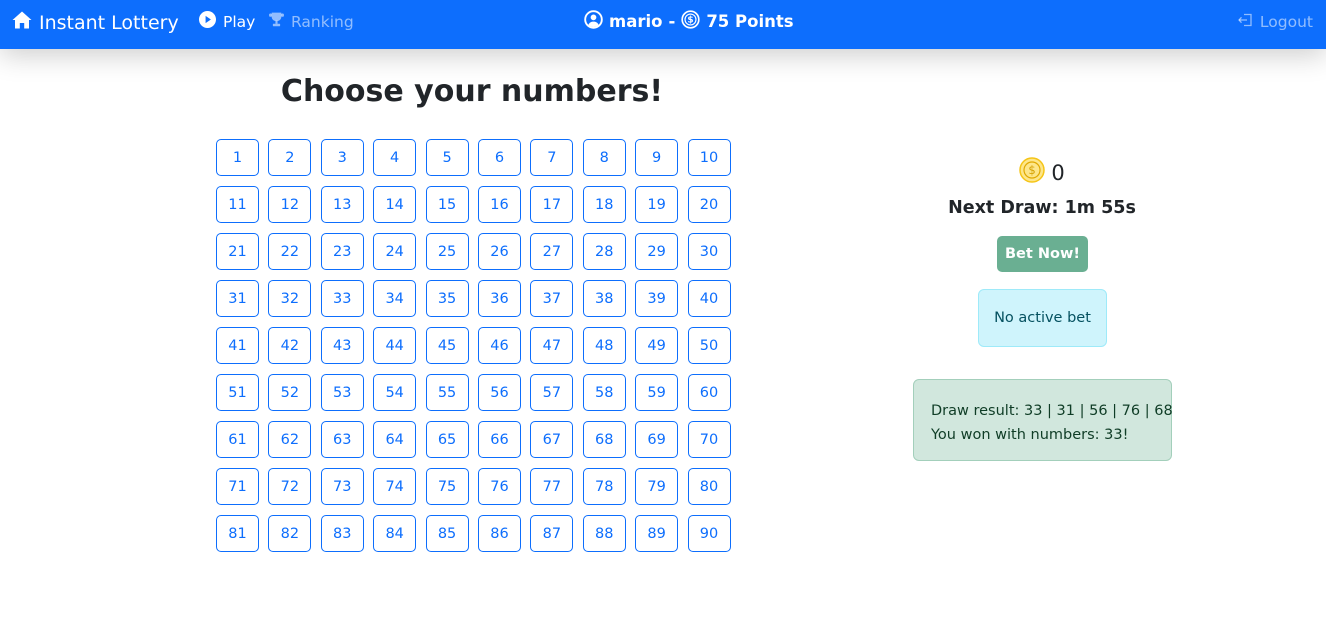  What do you see at coordinates (657, 392) in the screenshot?
I see `number-button-59: 59` at bounding box center [657, 392].